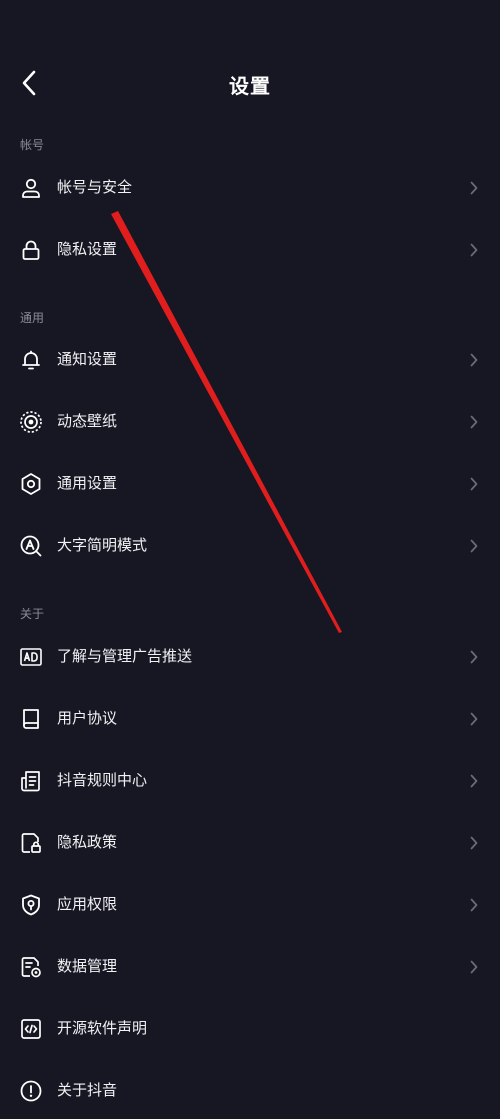  Describe the element at coordinates (250, 781) in the screenshot. I see `menu-item-rules-center: 抖音规则中心` at that location.